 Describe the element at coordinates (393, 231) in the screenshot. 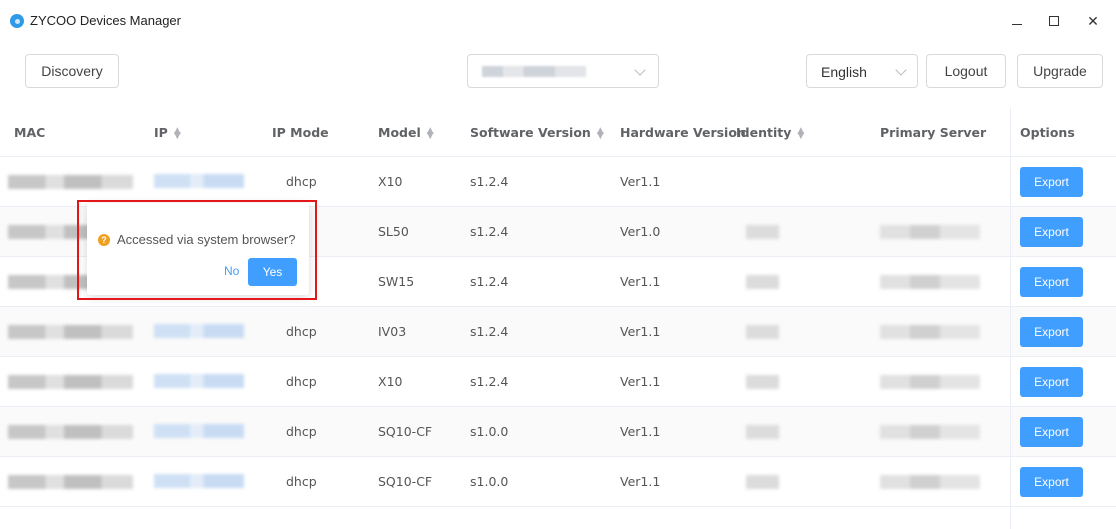

I see `cell-model: SL50` at that location.